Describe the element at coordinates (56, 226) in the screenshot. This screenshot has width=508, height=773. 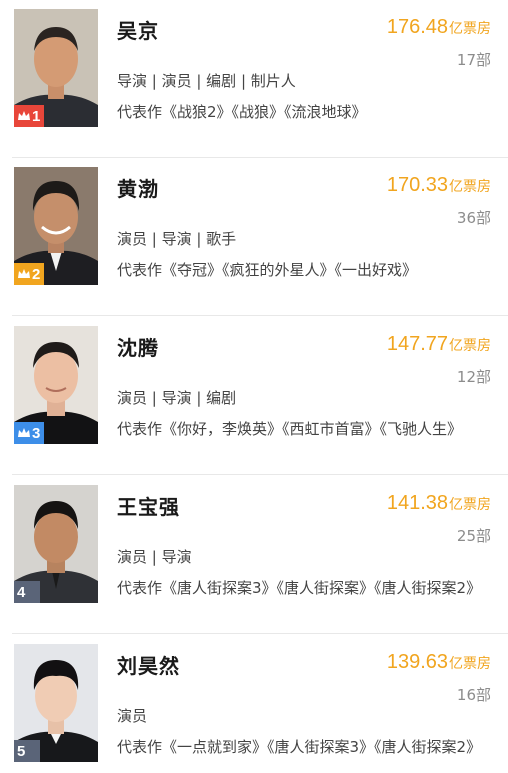
I see `actor-photo: 2` at that location.